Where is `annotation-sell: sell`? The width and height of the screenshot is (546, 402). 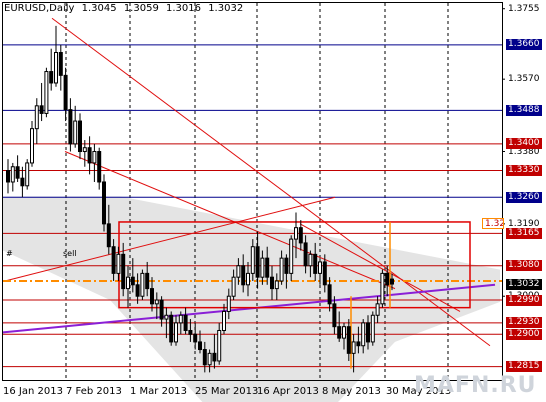
annotation-sell: sell is located at coordinates (70, 253).